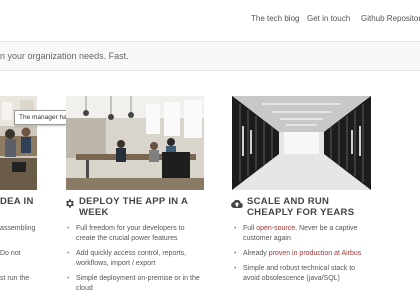 The height and width of the screenshot is (300, 420). I want to click on deploy-heading: DEPLOY THE APP IN A WEEK, so click(133, 207).